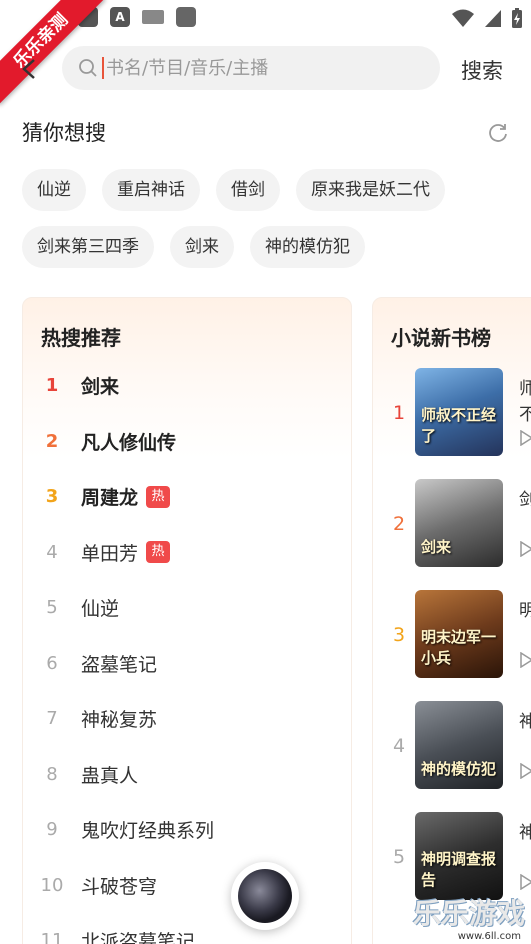 This screenshot has height=944, width=531. What do you see at coordinates (441, 338) in the screenshot?
I see `novel-card-title: 小说新书榜` at bounding box center [441, 338].